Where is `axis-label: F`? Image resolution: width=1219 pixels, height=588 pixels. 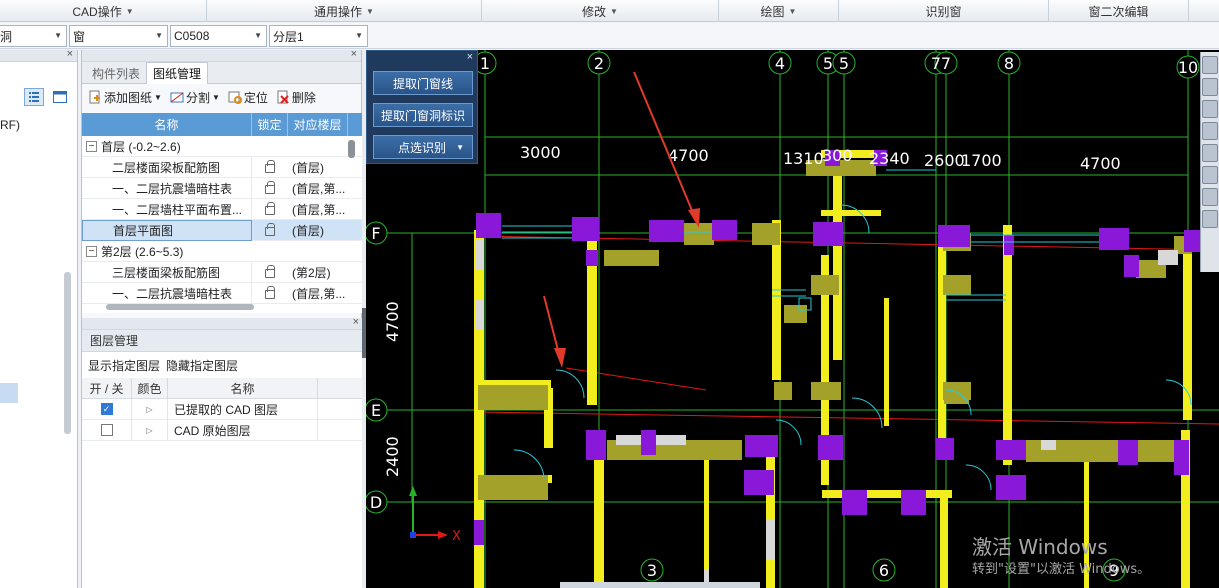
axis-label: F is located at coordinates (375, 233).